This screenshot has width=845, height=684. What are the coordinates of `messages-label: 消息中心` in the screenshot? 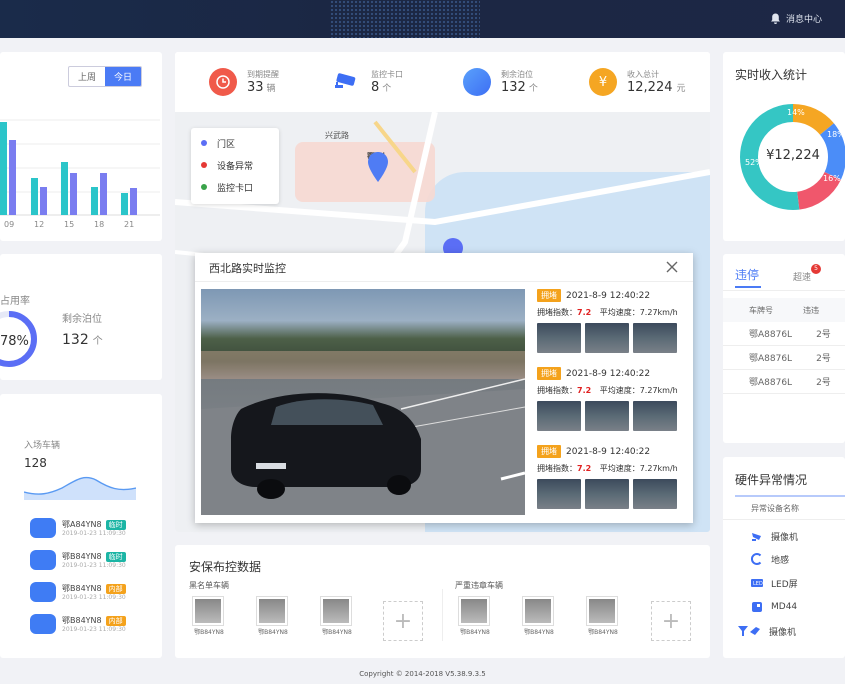 It's located at (804, 20).